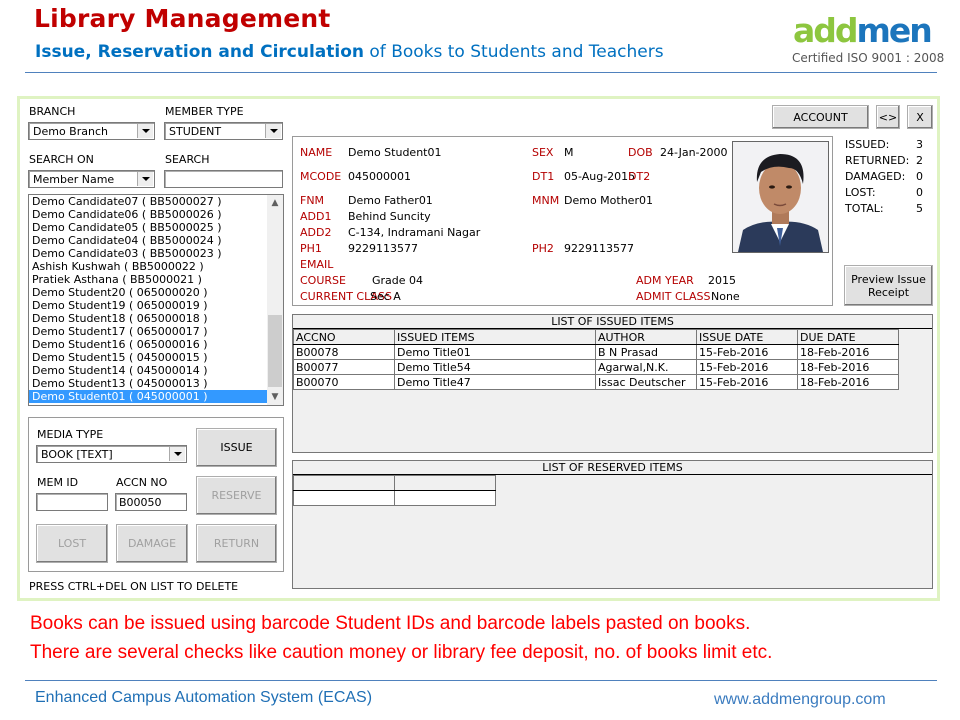 The image size is (960, 720). What do you see at coordinates (543, 248) in the screenshot?
I see `ph2-label: PH2` at bounding box center [543, 248].